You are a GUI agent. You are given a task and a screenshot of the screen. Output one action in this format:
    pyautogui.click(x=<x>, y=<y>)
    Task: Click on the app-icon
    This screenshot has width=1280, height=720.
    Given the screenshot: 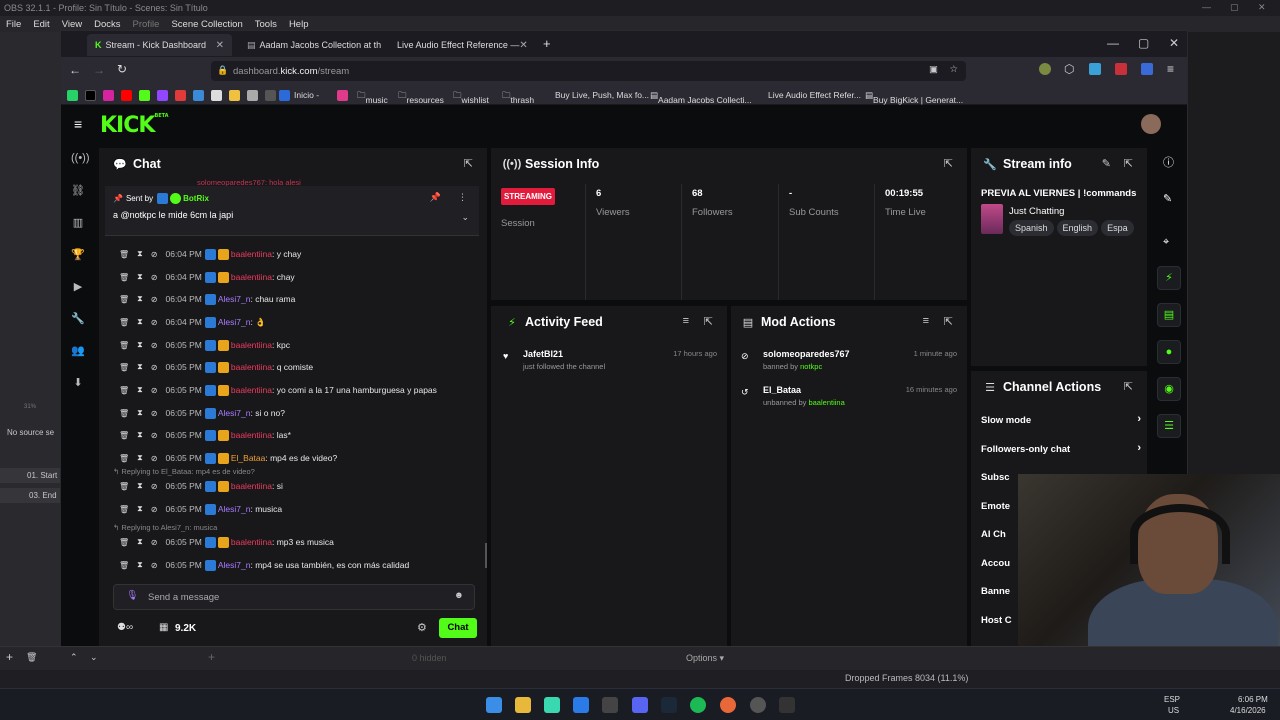 What is the action you would take?
    pyautogui.click(x=758, y=705)
    